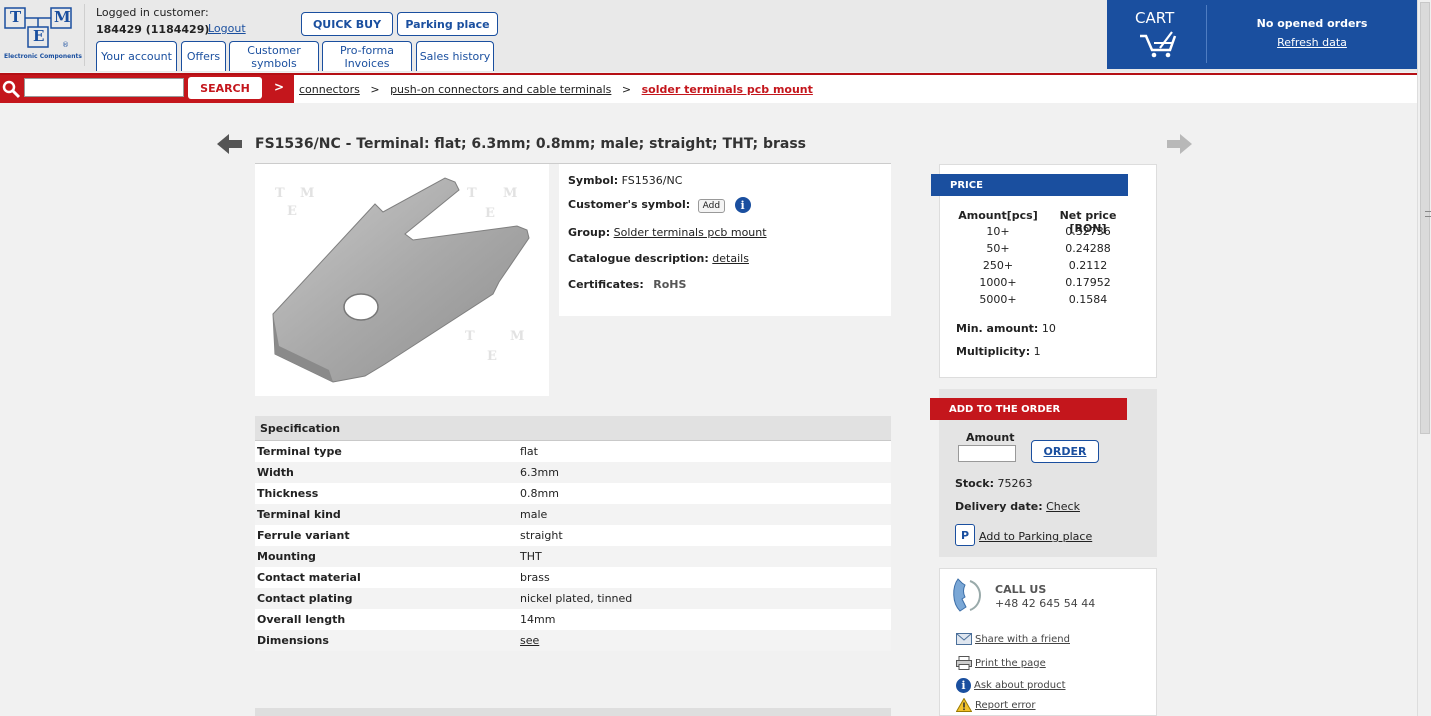 The width and height of the screenshot is (1431, 716). I want to click on search-arrow-icon: >, so click(279, 87).